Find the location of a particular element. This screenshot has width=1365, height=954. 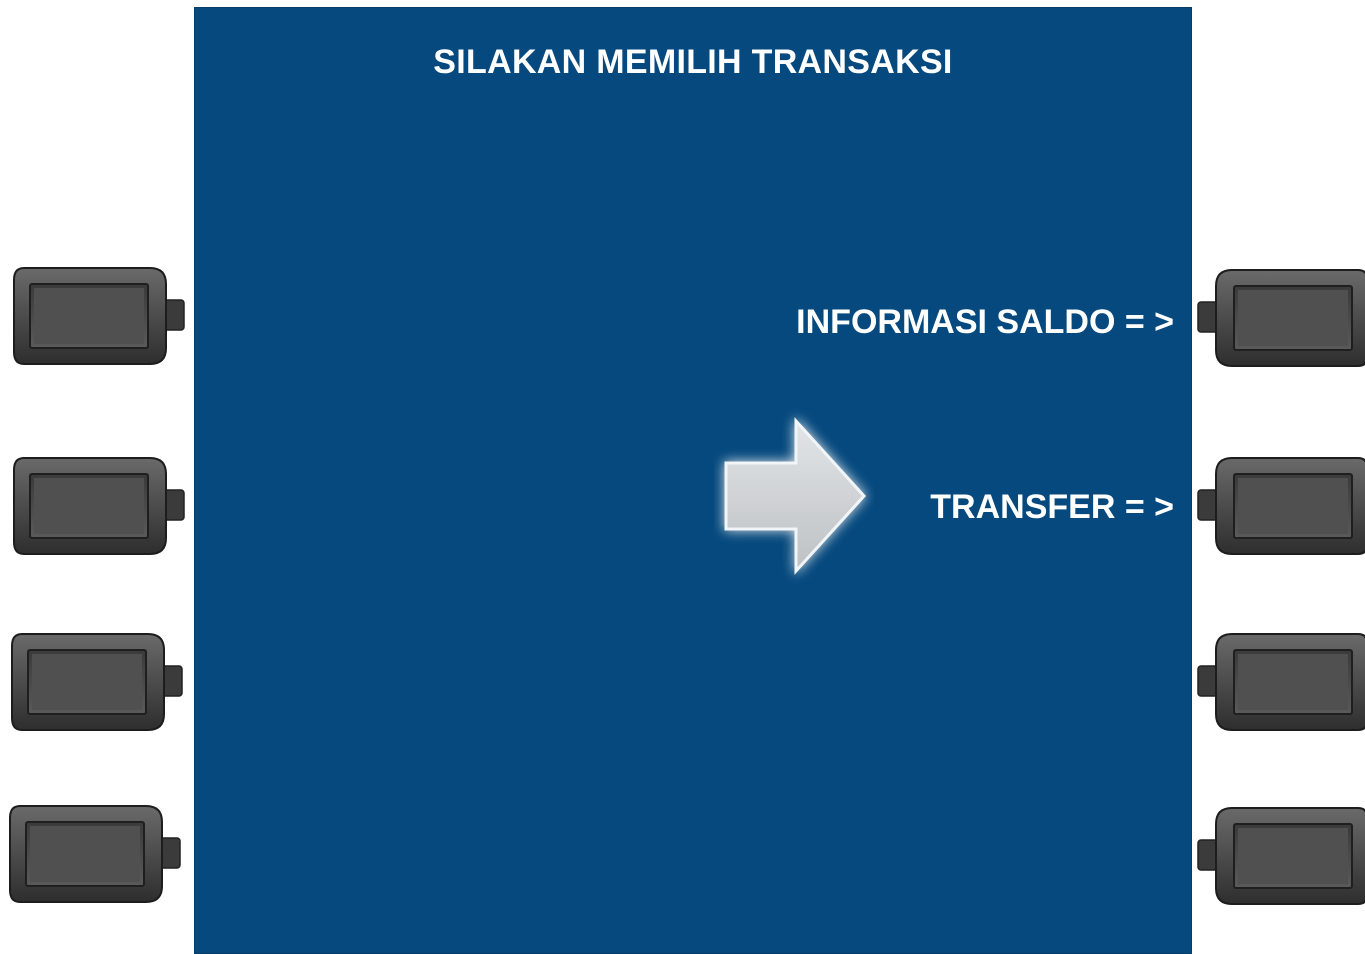

option-transfer: TRANSFER = > is located at coordinates (1052, 507).